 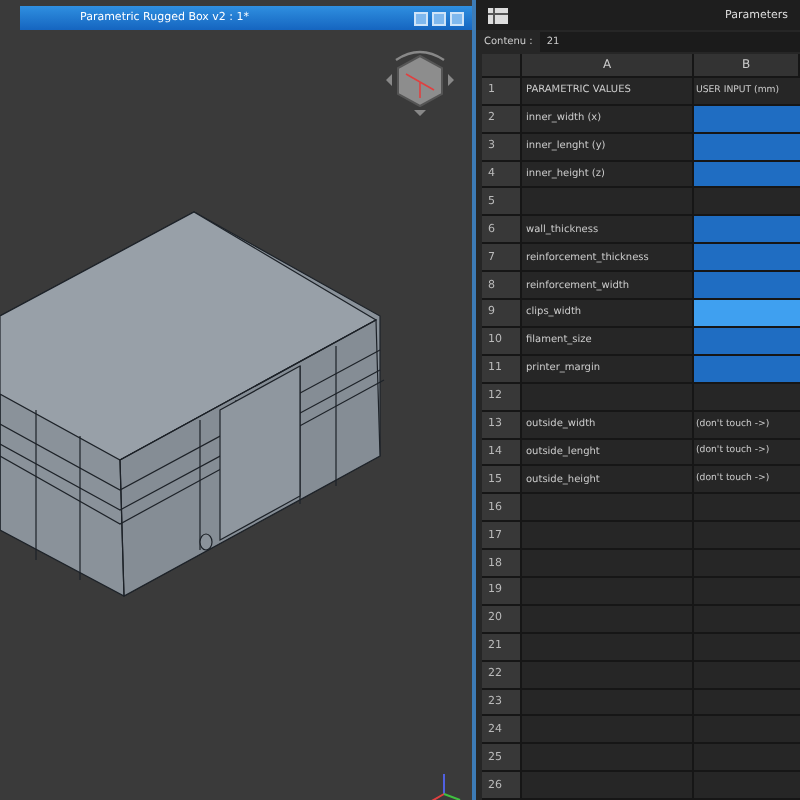 I want to click on spreadsheet-icon, so click(x=498, y=15).